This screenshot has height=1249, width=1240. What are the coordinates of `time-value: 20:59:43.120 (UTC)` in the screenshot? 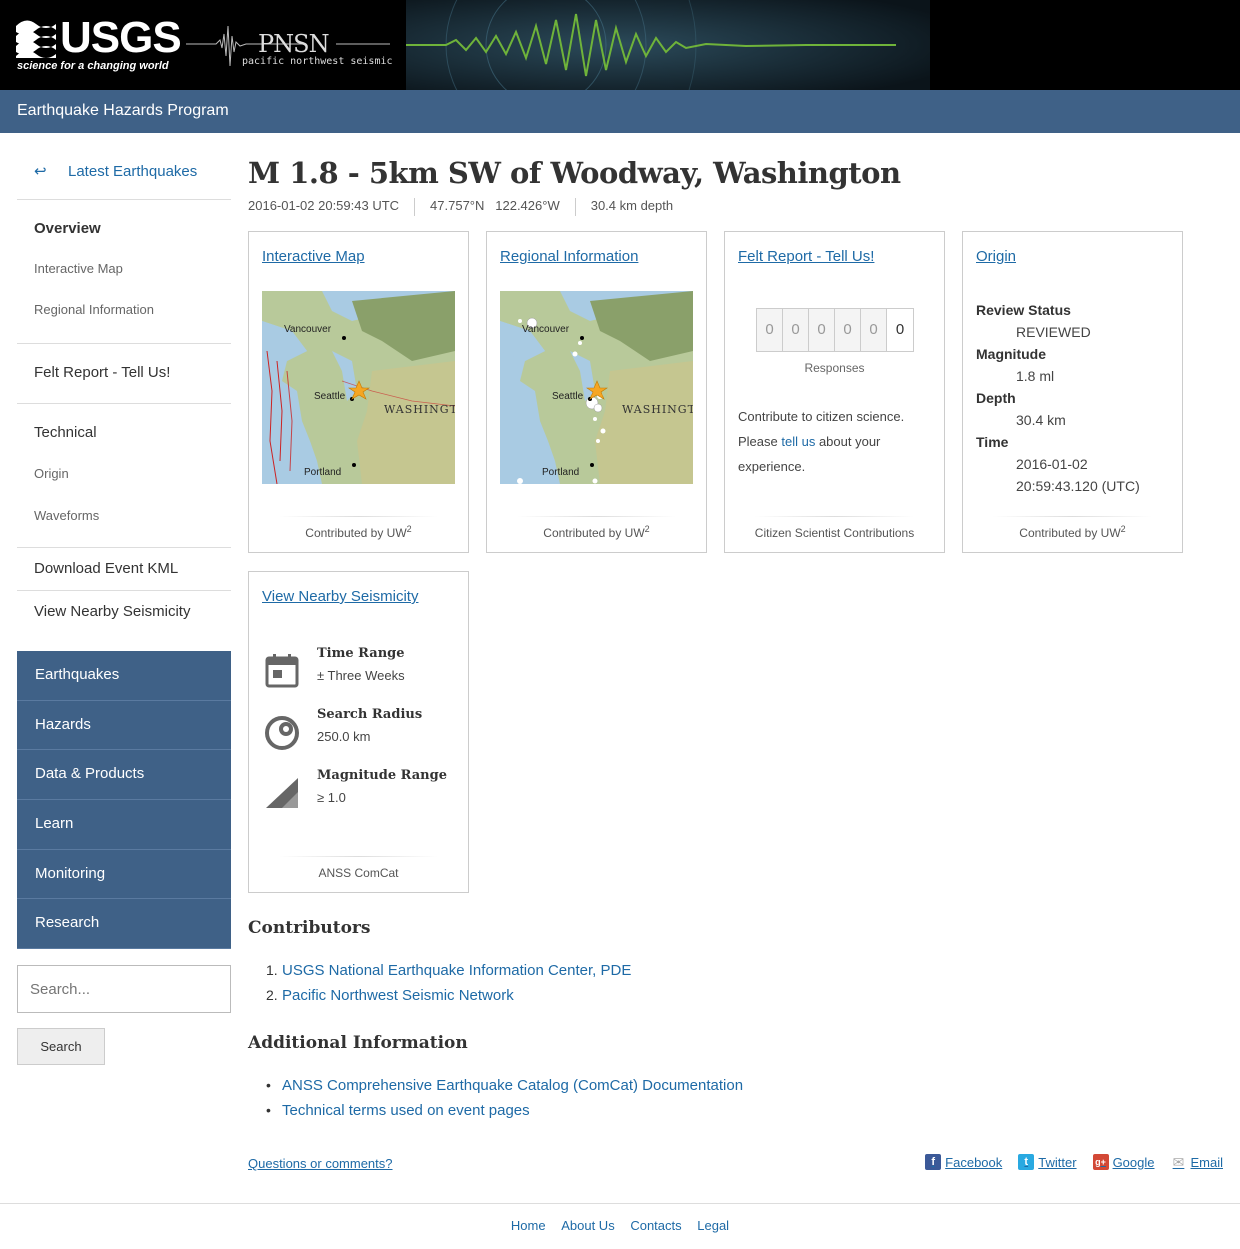 It's located at (1078, 486).